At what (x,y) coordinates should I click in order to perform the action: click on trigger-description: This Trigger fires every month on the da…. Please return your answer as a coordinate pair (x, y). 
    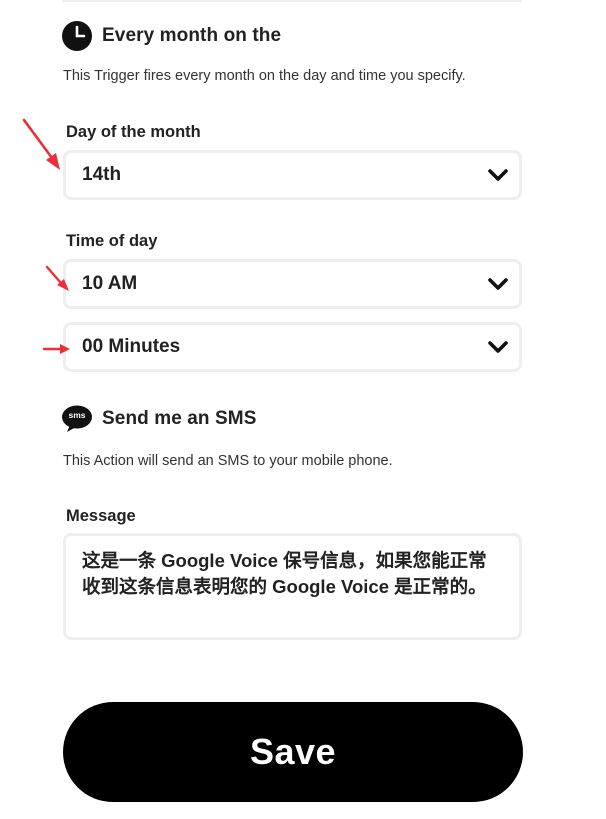
    Looking at the image, I should click on (264, 76).